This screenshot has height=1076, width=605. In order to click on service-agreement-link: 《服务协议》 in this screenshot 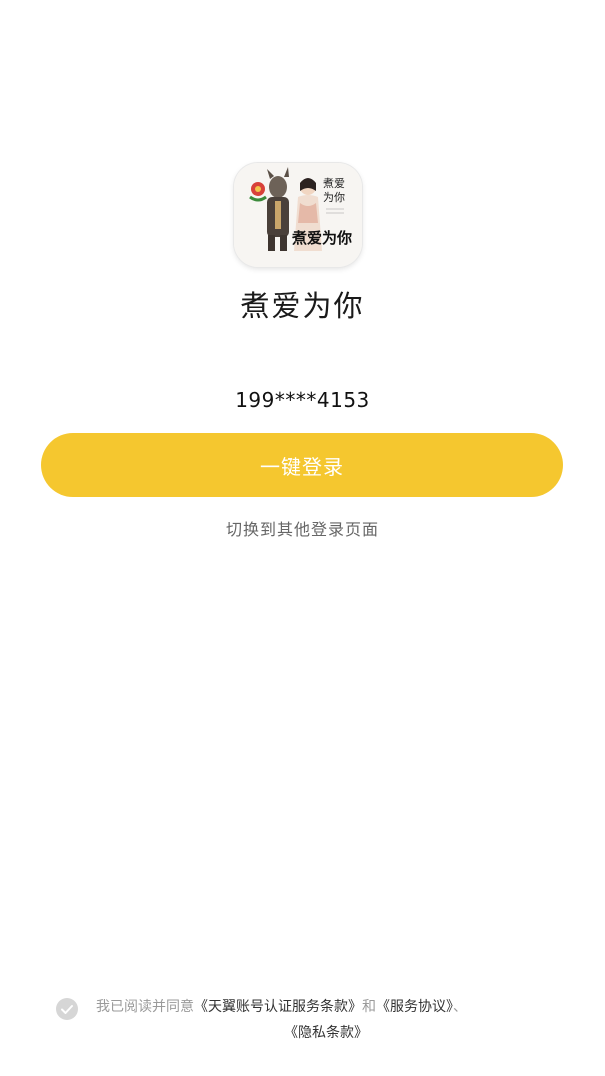, I will do `click(414, 1007)`.